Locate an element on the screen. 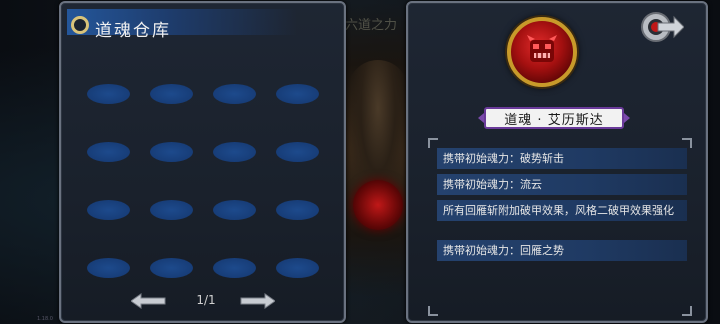 This screenshot has height=324, width=720. demon-face-icon is located at coordinates (542, 48).